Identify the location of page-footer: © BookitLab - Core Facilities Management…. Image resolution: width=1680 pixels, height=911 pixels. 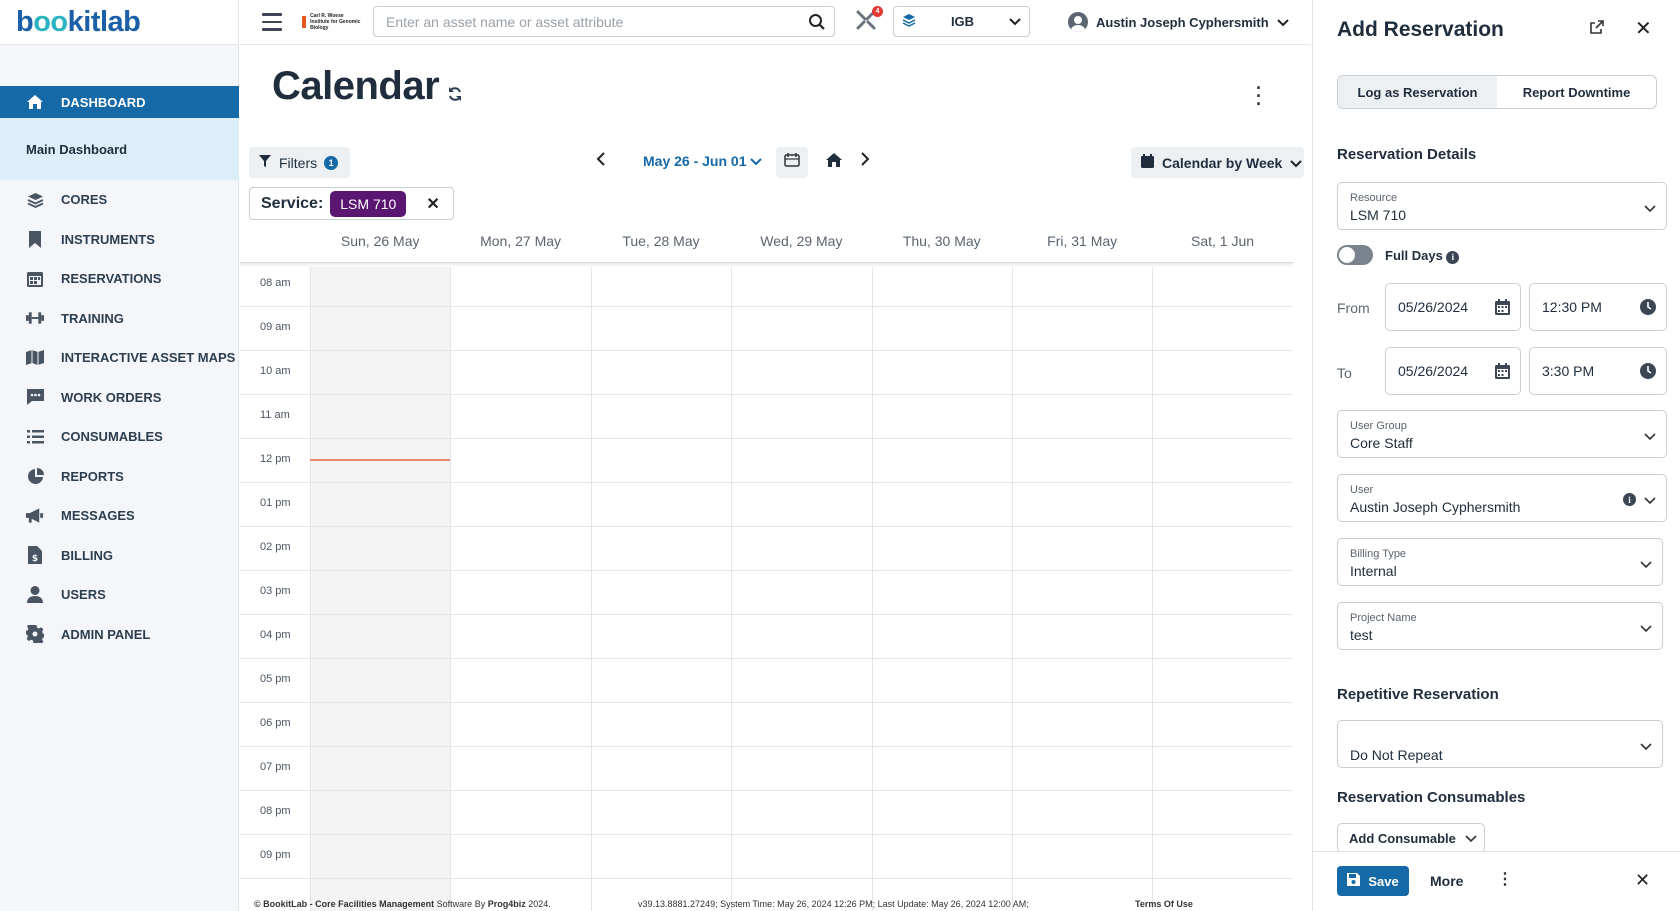
(723, 904).